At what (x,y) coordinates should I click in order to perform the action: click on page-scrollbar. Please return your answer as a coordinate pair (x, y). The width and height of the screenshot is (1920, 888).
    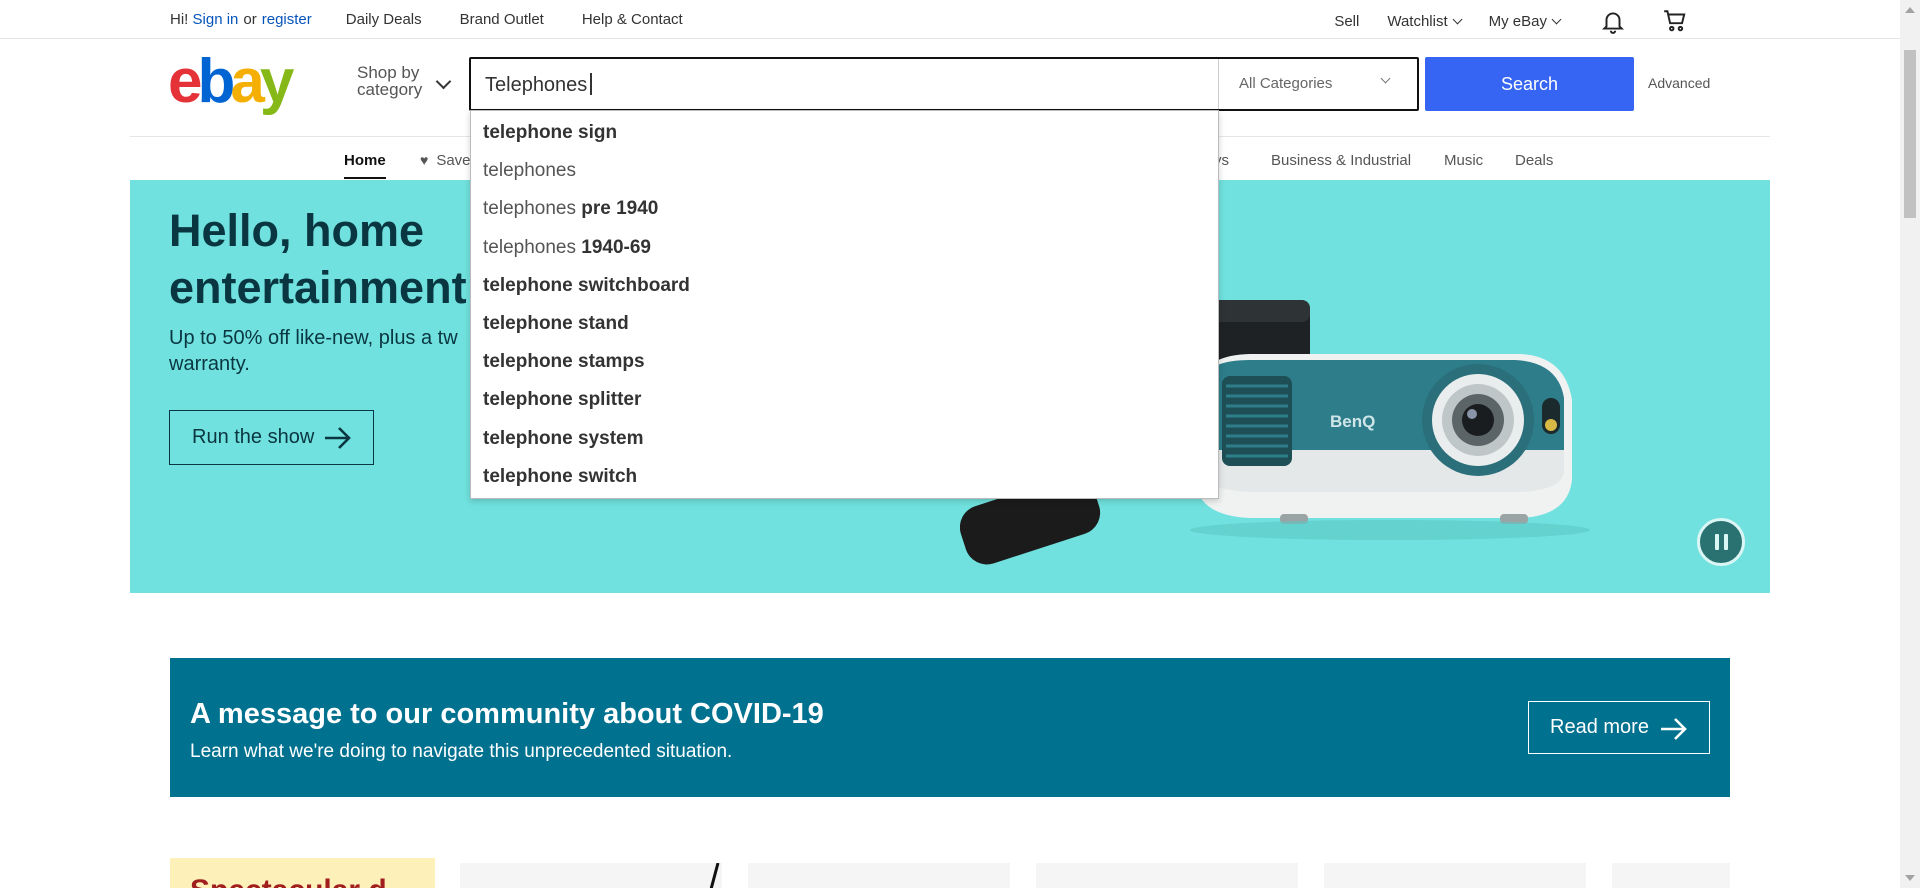
    Looking at the image, I should click on (1910, 444).